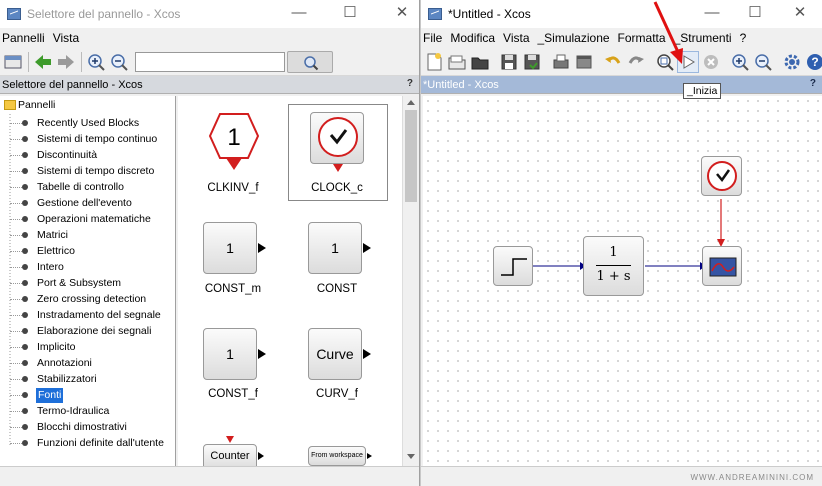 The image size is (822, 486). I want to click on const-f-output-port, so click(262, 354).